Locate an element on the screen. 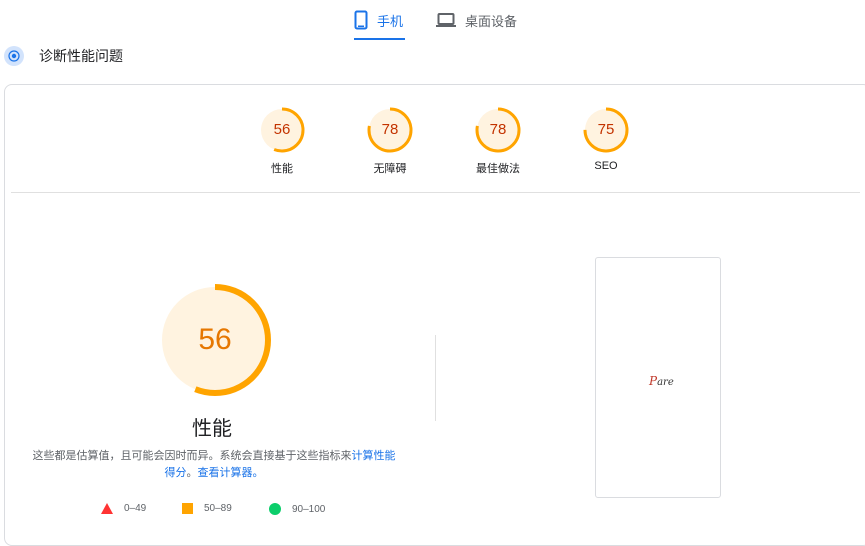 This screenshot has width=865, height=546. diagnose-icon is located at coordinates (14, 56).